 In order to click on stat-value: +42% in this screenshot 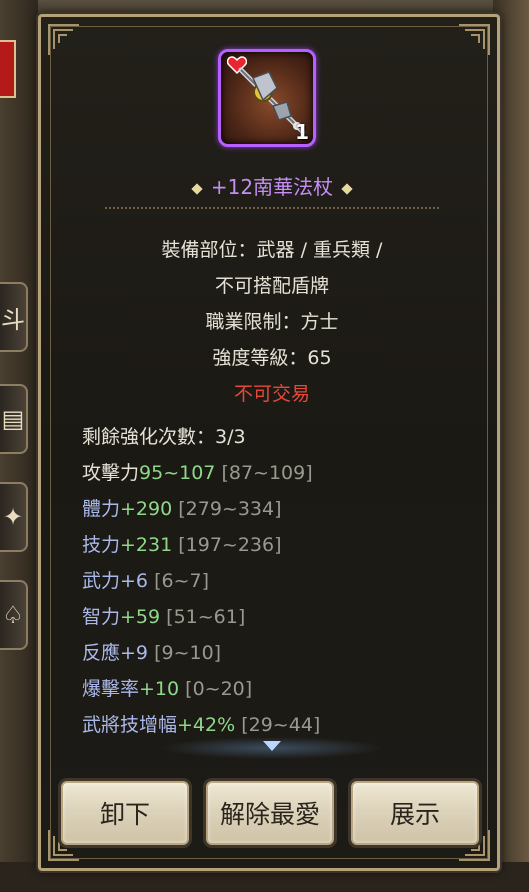, I will do `click(206, 725)`.